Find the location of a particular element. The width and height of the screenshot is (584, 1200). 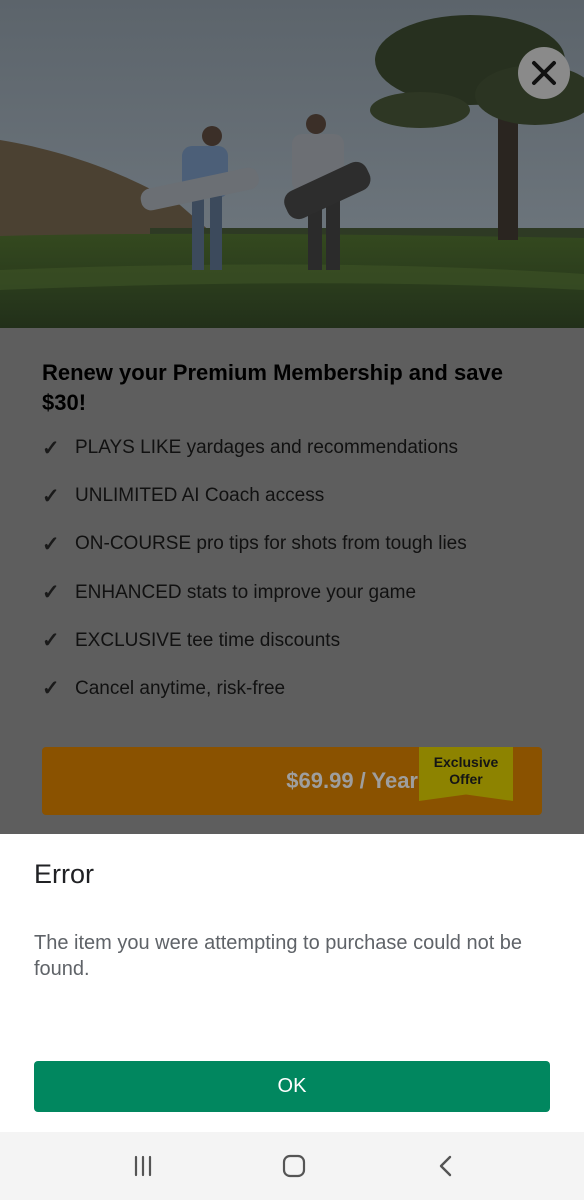

back-button is located at coordinates (446, 1166).